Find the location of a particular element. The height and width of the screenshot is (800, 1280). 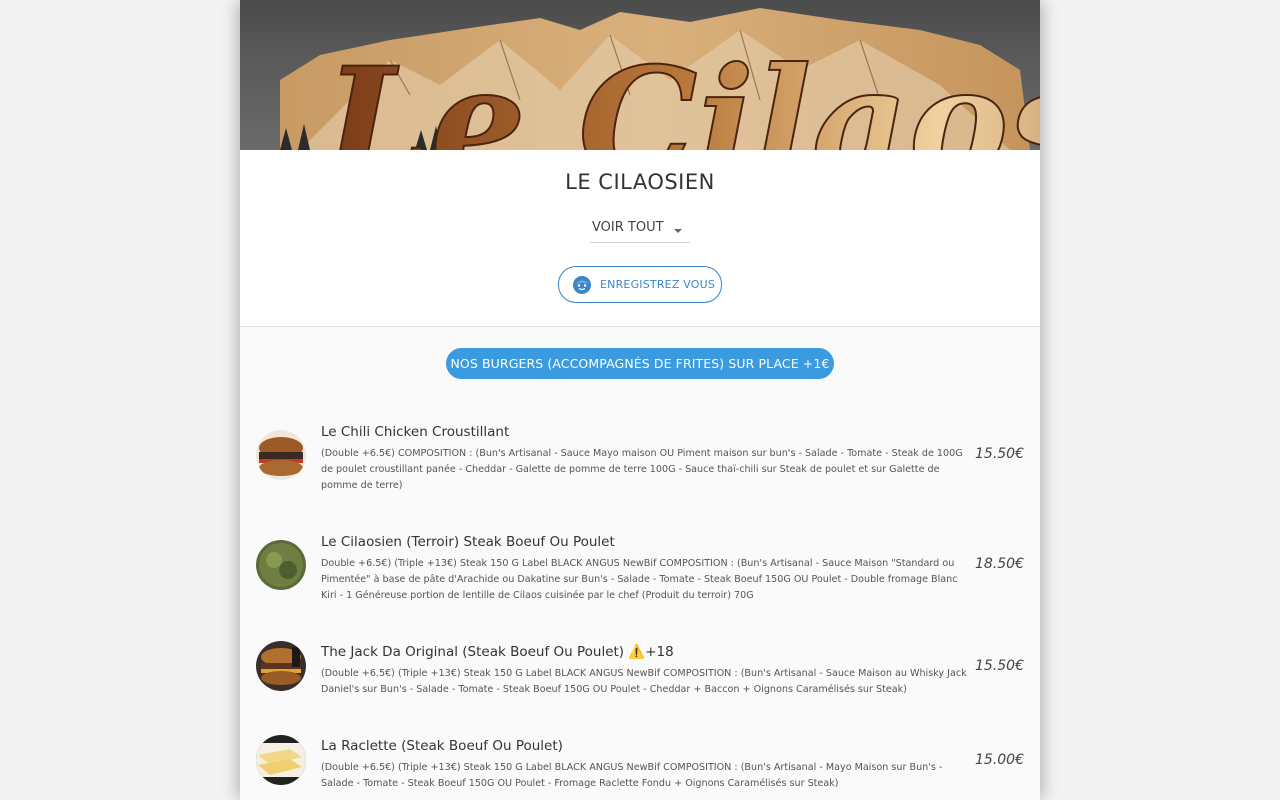

banner-artwork: Le Cilaosien is located at coordinates (660, 79).